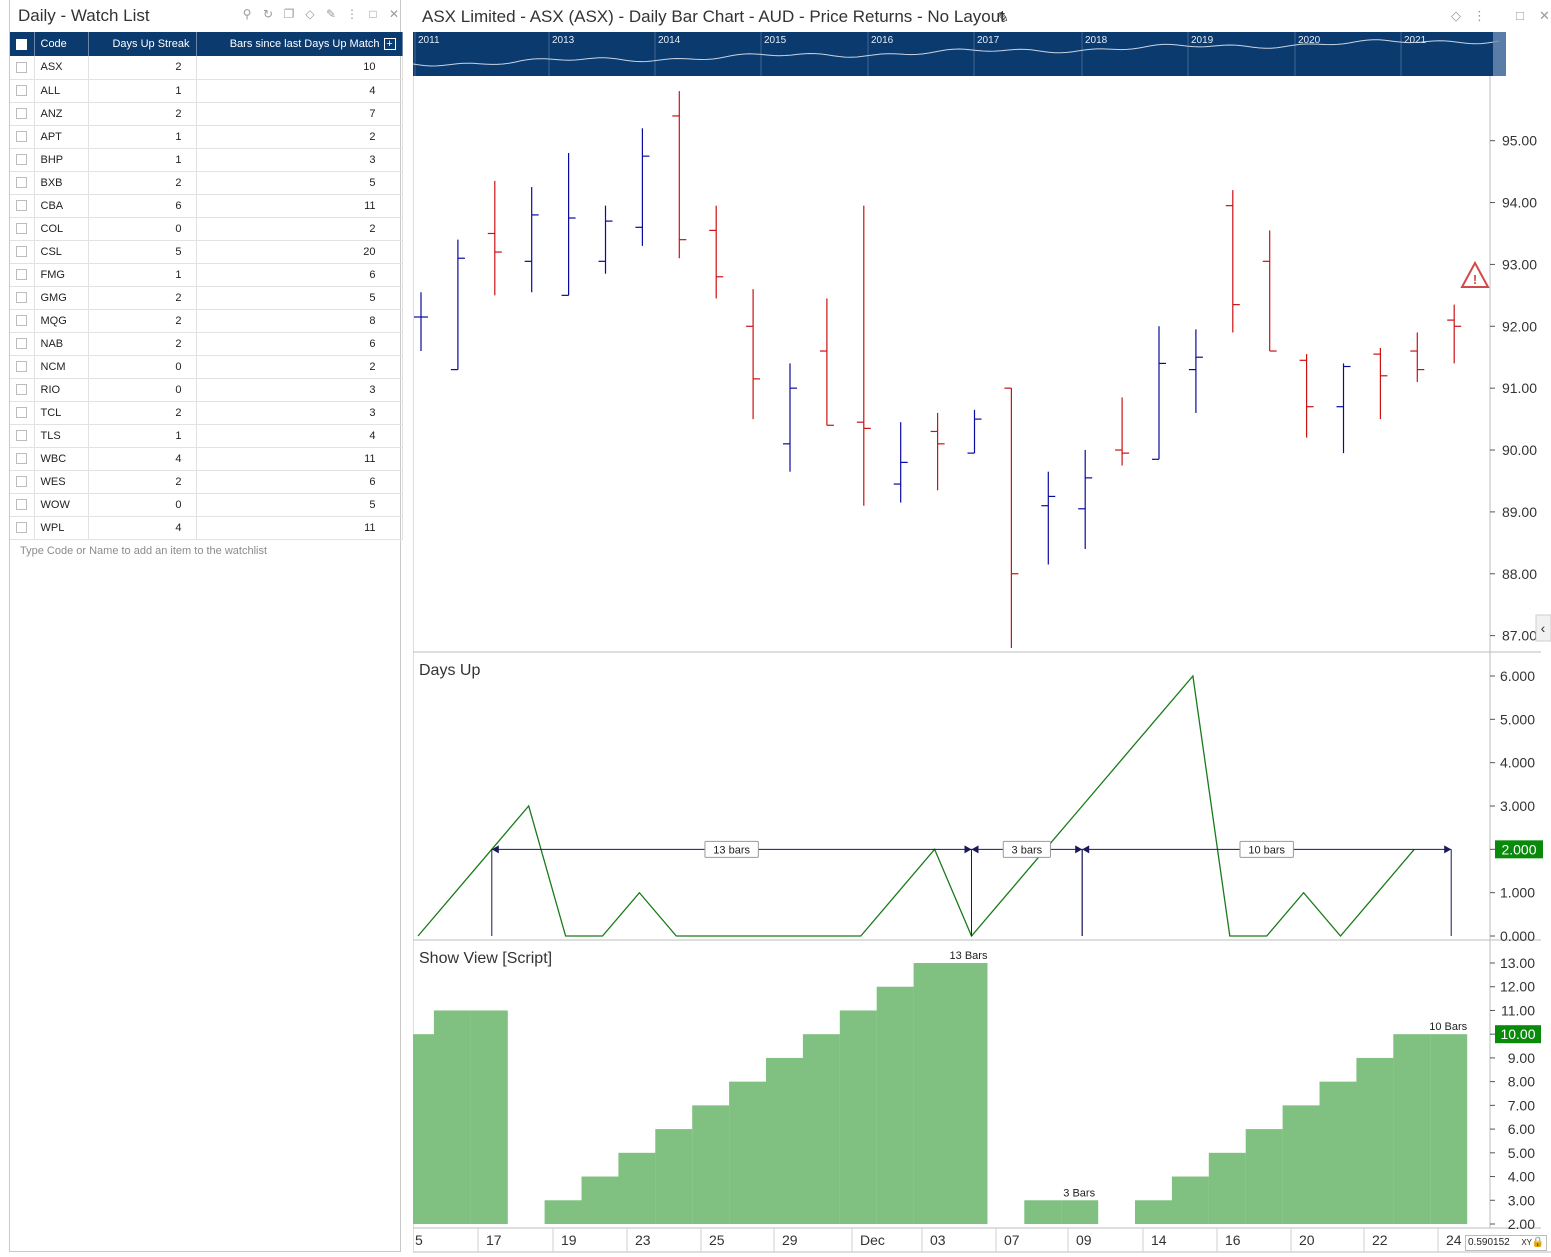 The image size is (1551, 1257). I want to click on row-code: COL, so click(61, 229).